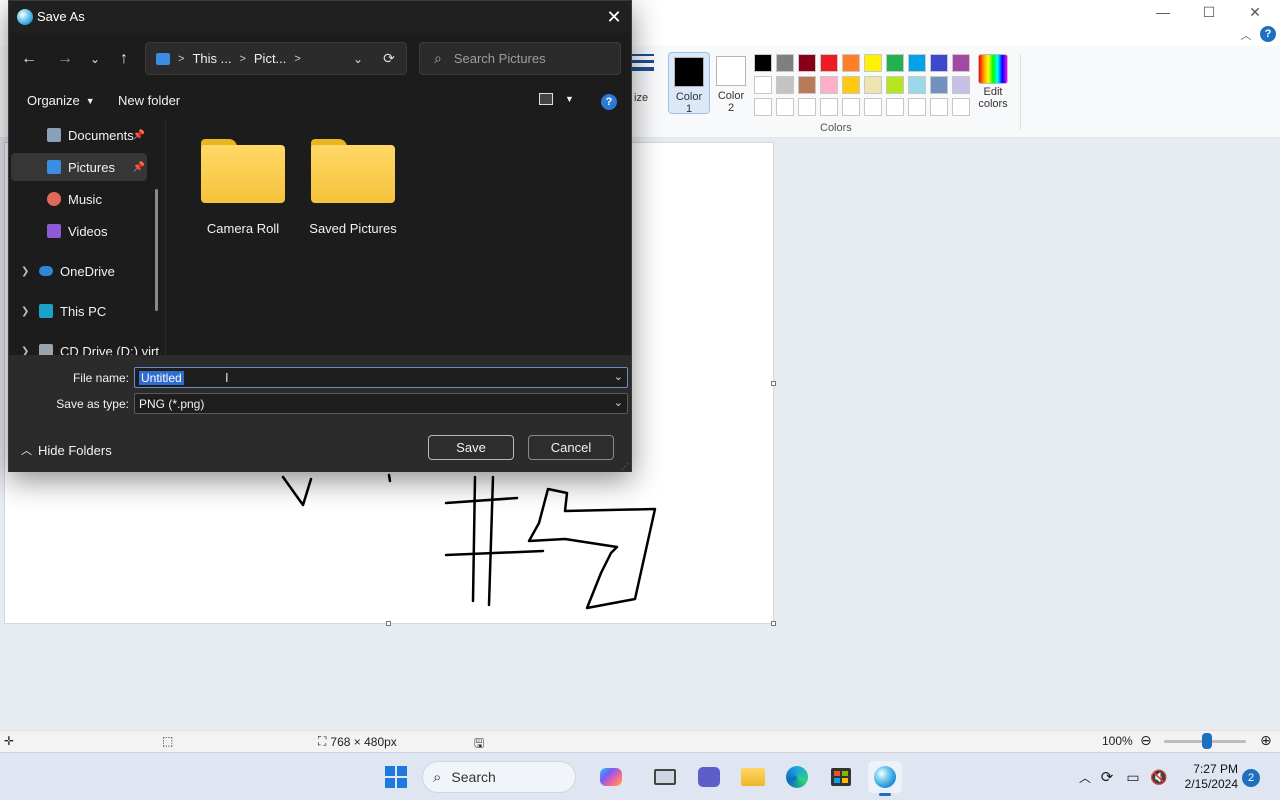 Image resolution: width=1280 pixels, height=800 pixels. Describe the element at coordinates (66, 450) in the screenshot. I see `hide-folders-button: ︿ Hide Folders` at that location.